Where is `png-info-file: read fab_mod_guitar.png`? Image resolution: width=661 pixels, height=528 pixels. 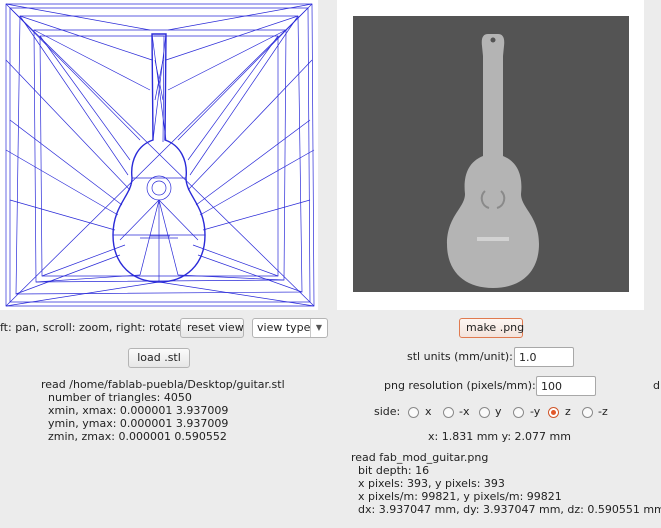 png-info-file: read fab_mod_guitar.png is located at coordinates (420, 457).